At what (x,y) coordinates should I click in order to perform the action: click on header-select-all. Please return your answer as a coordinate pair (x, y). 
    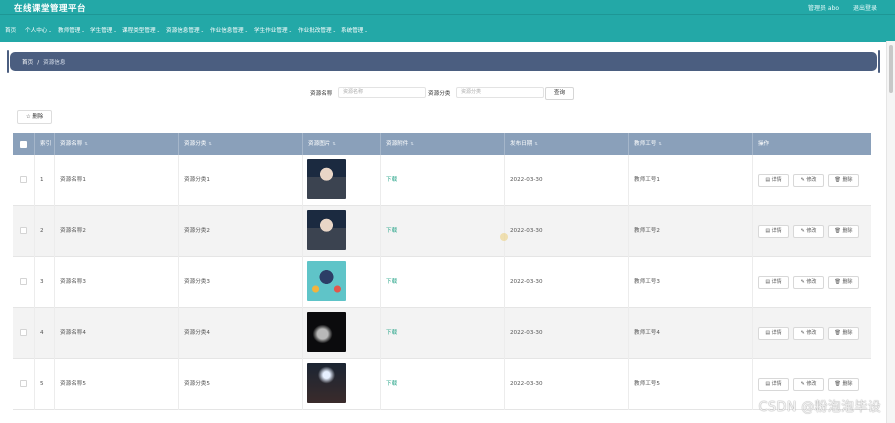
    Looking at the image, I should click on (24, 144).